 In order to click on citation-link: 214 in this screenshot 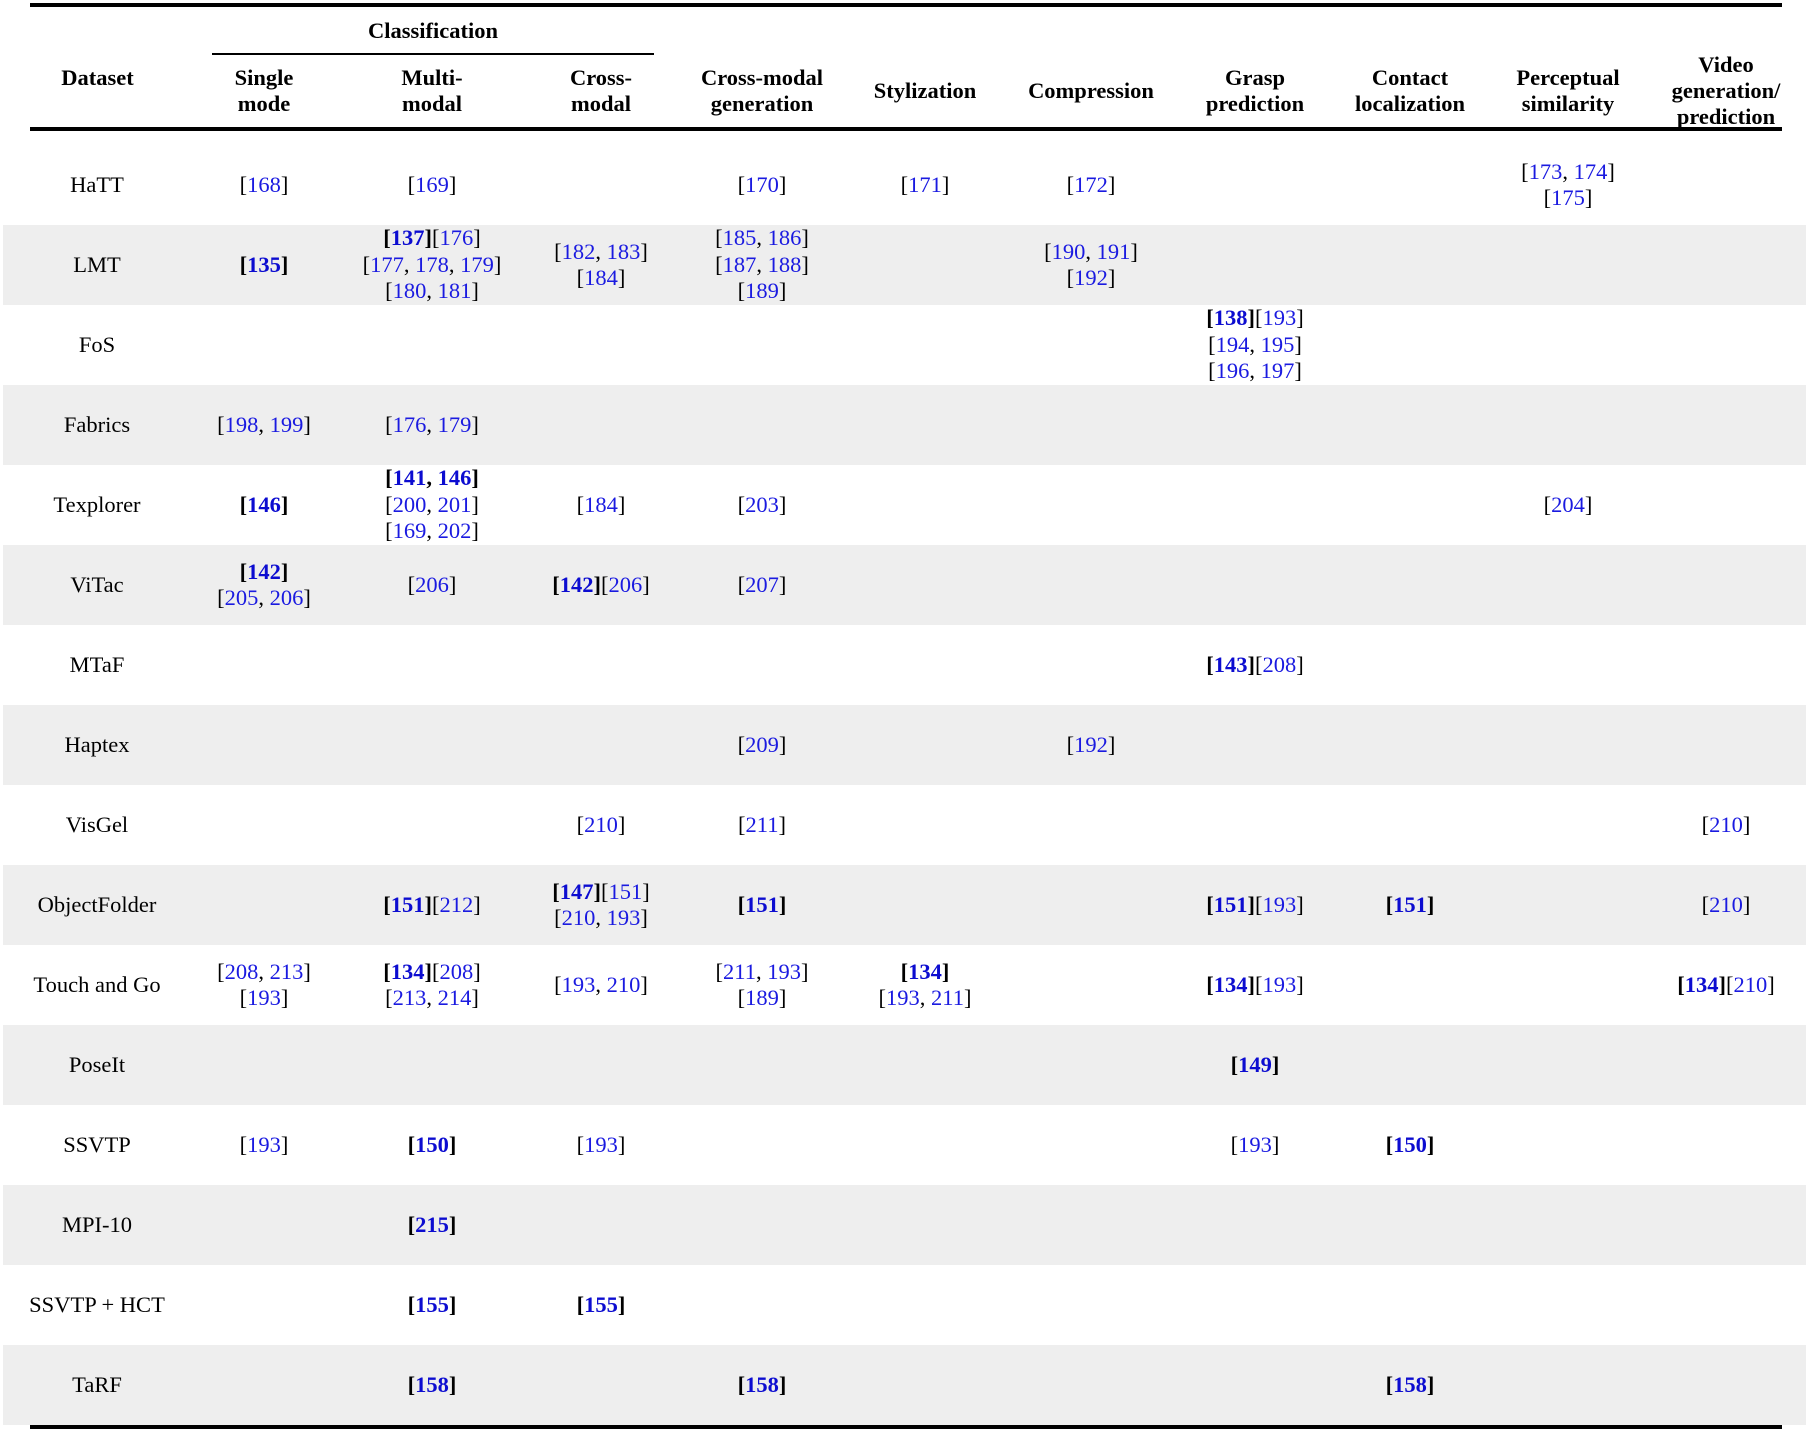, I will do `click(455, 997)`.